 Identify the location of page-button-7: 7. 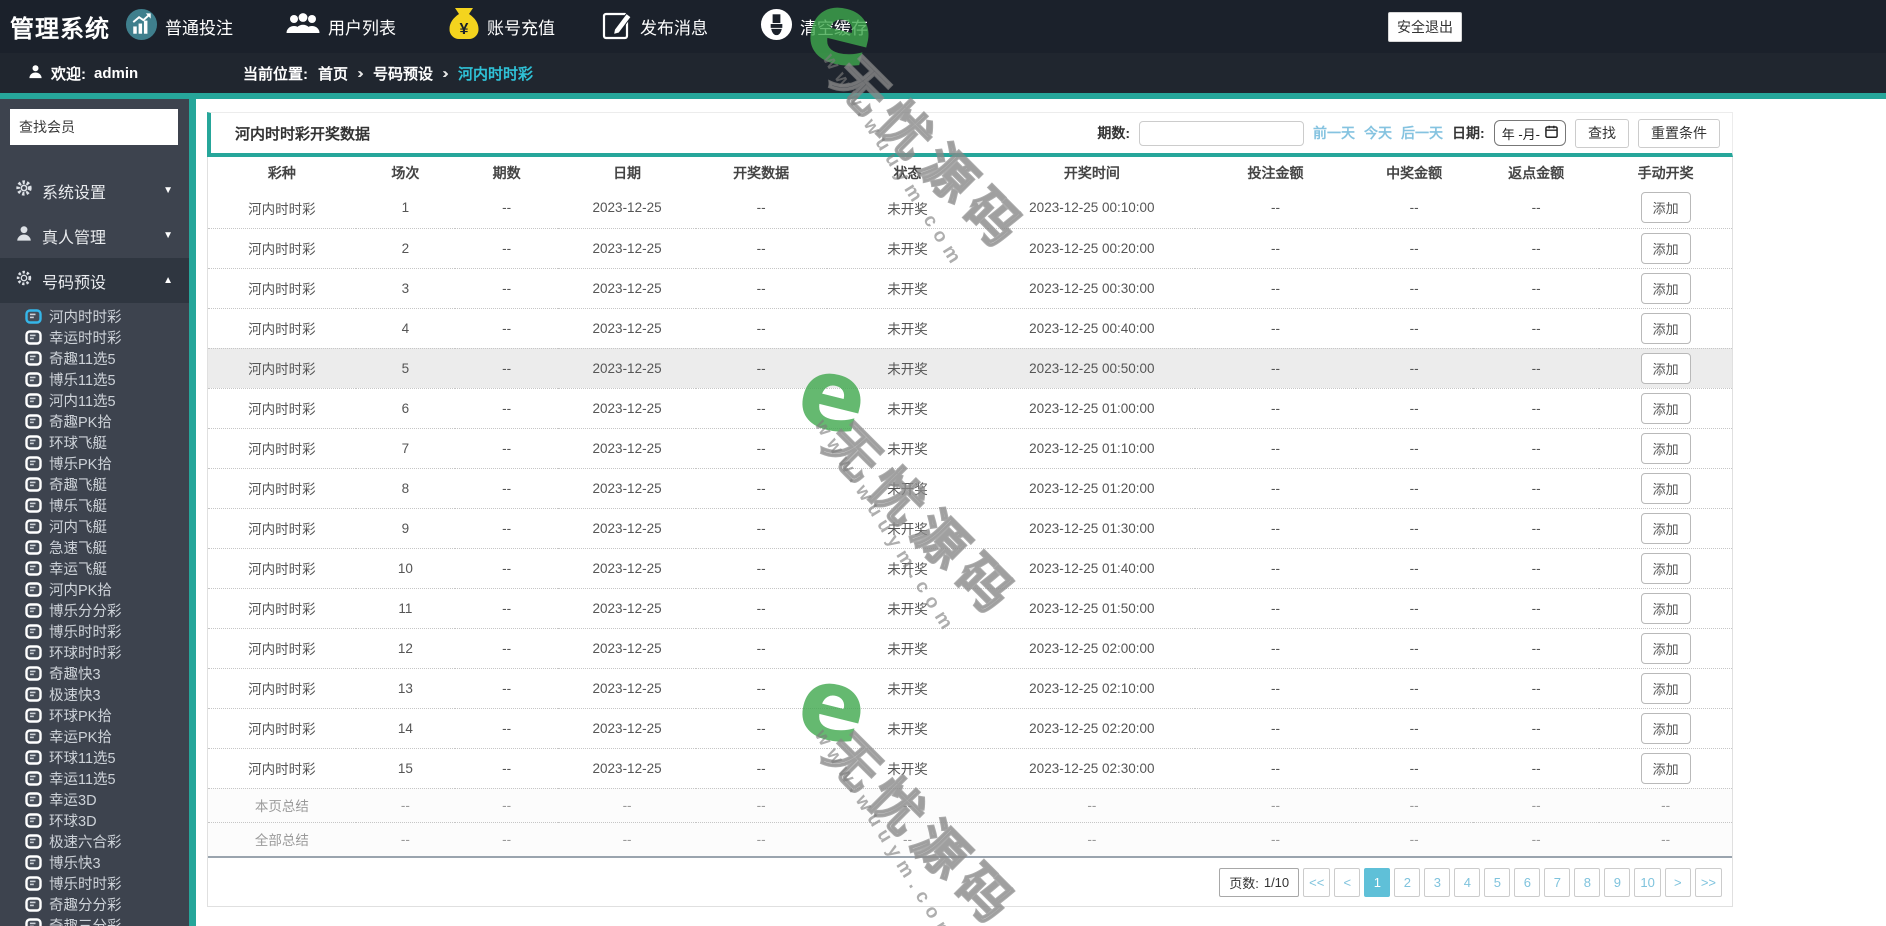
(1557, 882).